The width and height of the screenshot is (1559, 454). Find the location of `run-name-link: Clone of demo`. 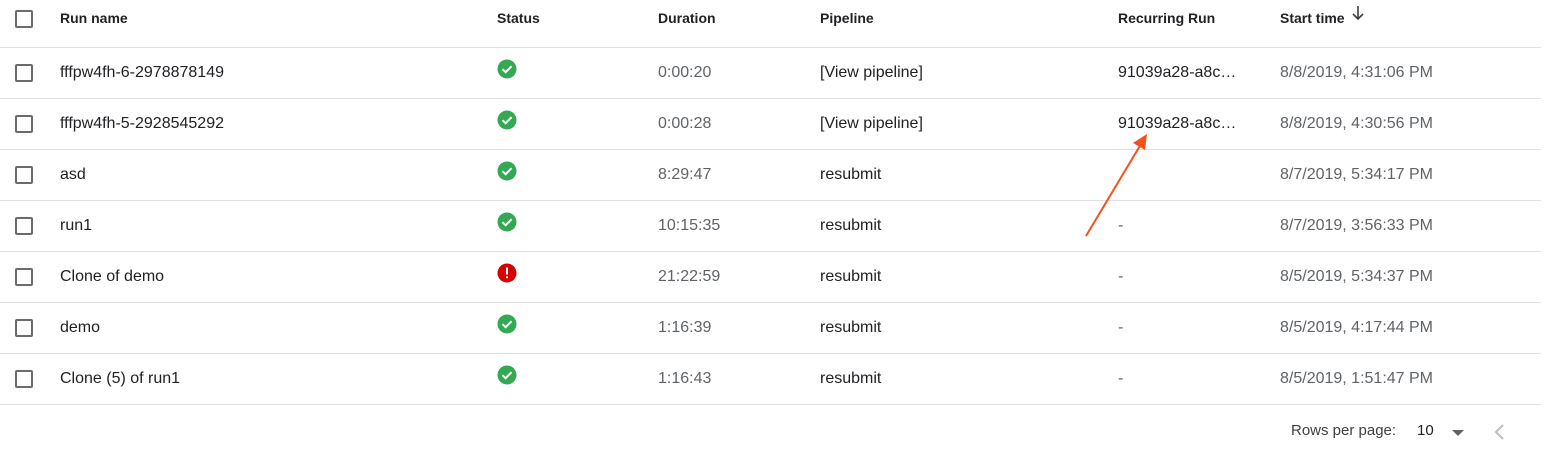

run-name-link: Clone of demo is located at coordinates (112, 277).